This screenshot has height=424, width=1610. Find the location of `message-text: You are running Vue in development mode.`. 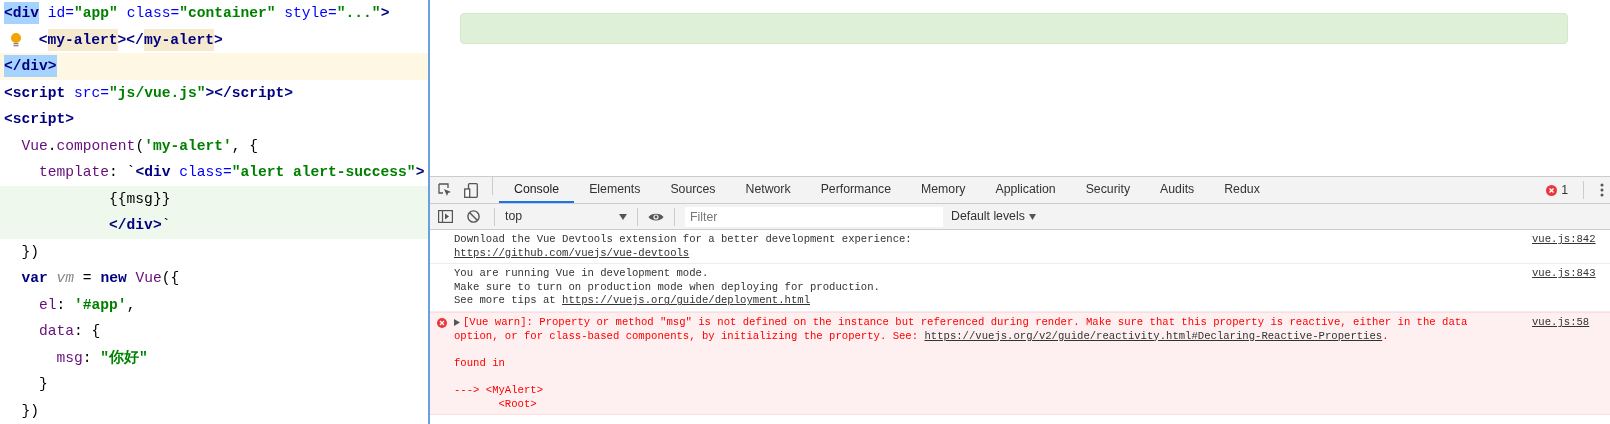

message-text: You are running Vue in development mode. is located at coordinates (581, 273).